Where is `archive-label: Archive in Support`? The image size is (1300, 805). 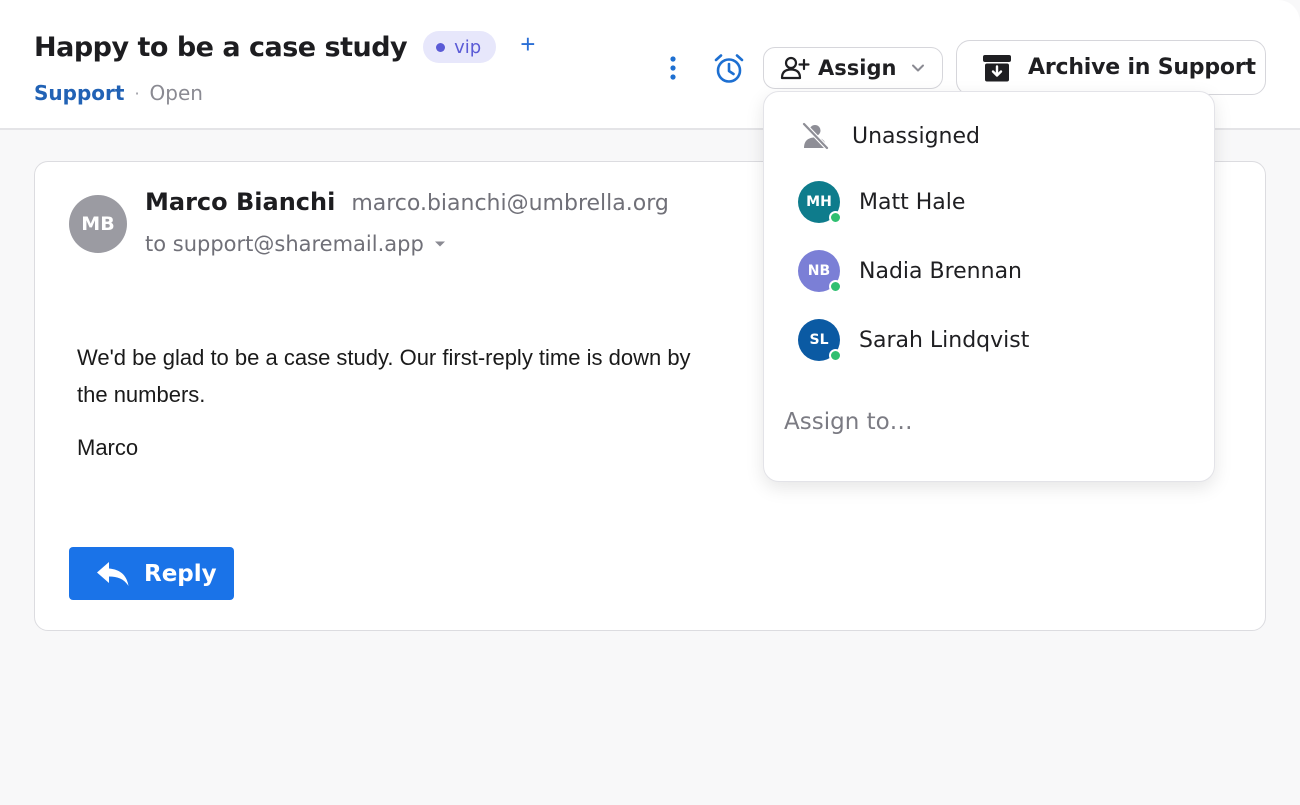 archive-label: Archive in Support is located at coordinates (1142, 67).